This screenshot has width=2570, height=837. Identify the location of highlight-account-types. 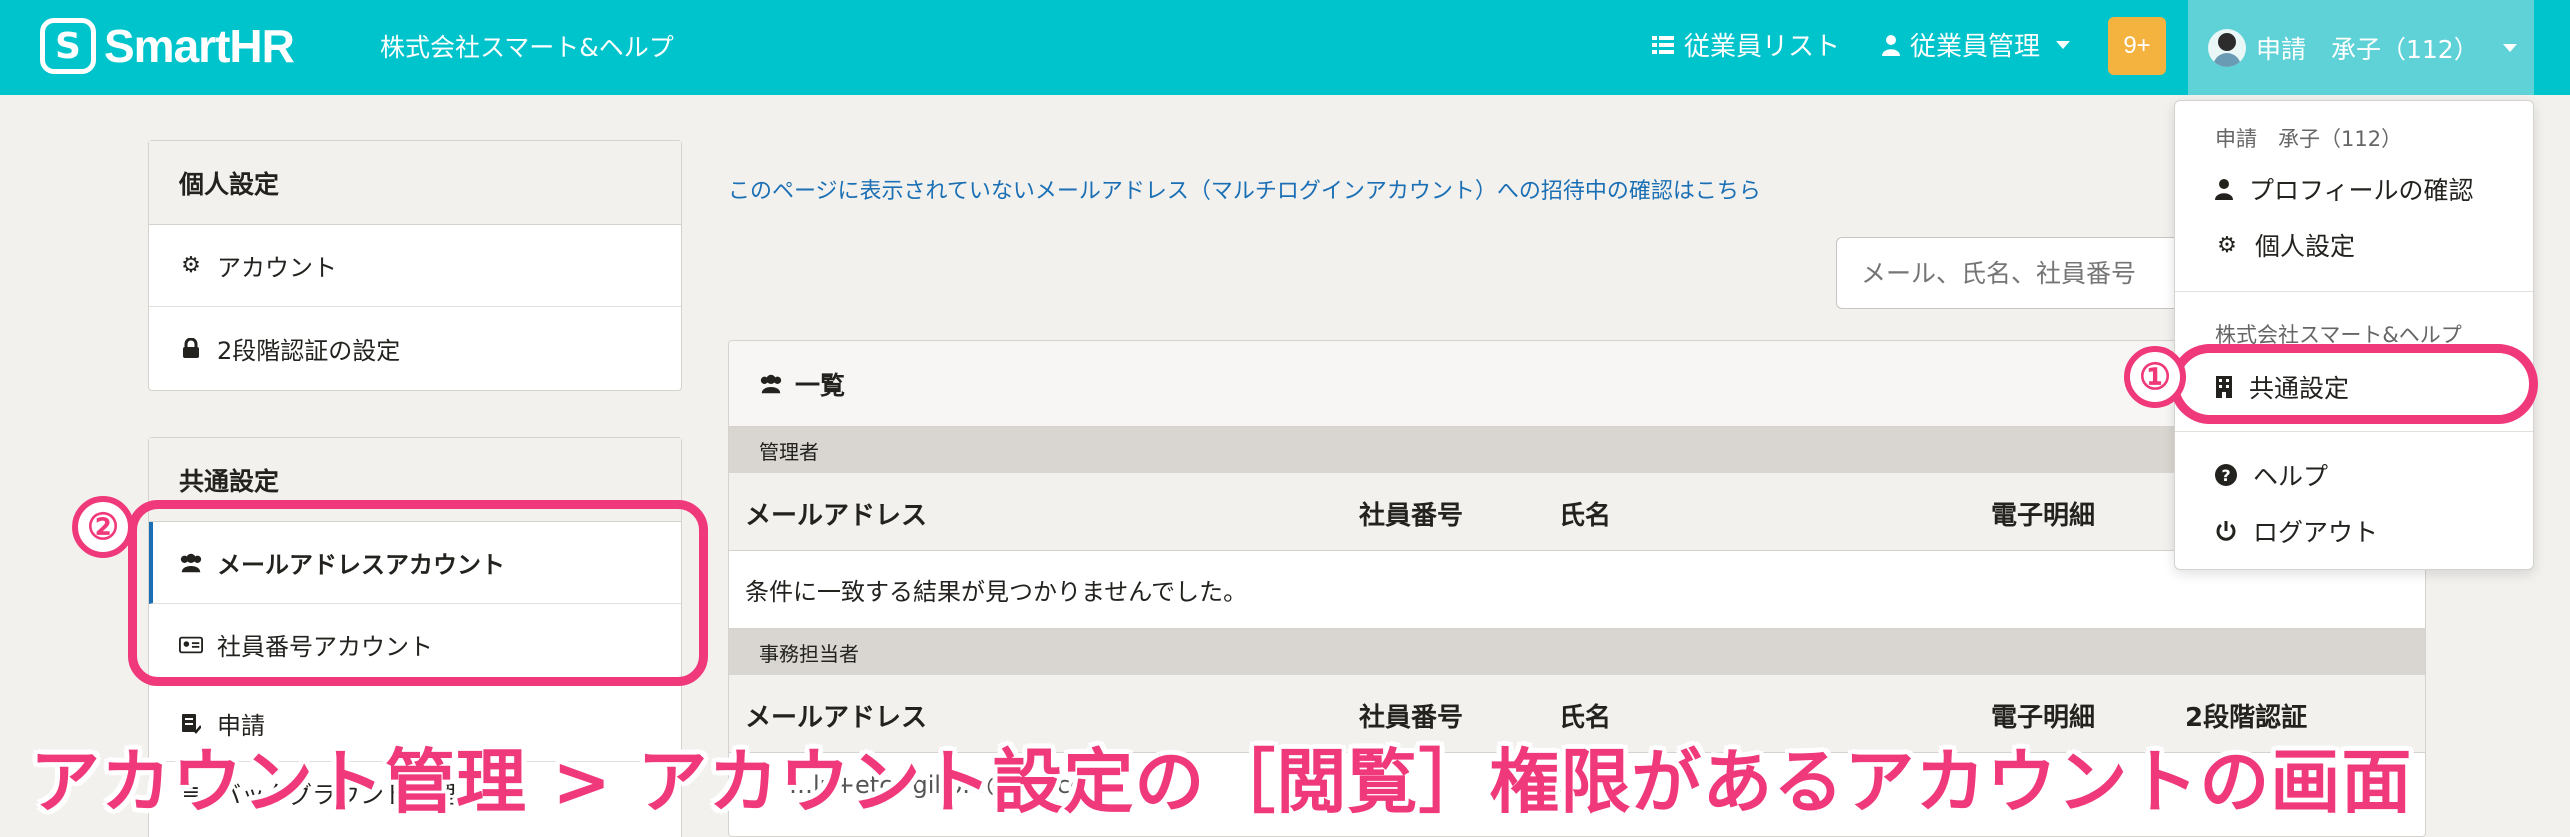
(418, 593).